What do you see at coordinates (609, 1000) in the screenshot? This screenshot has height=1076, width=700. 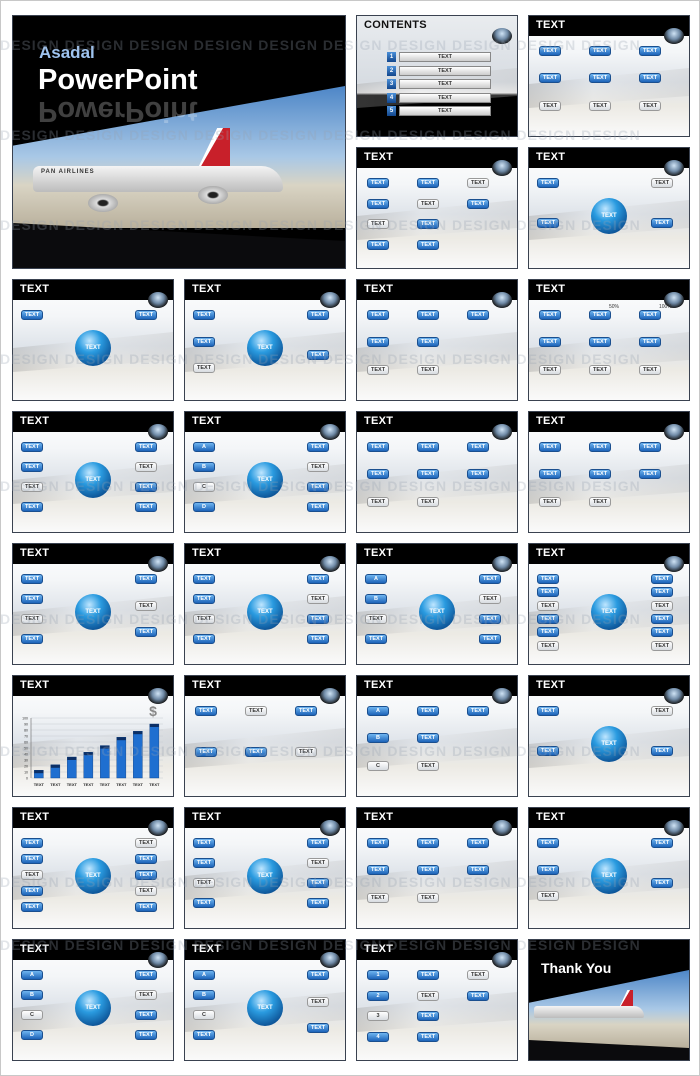 I see `thank-you-slide: Thank You` at bounding box center [609, 1000].